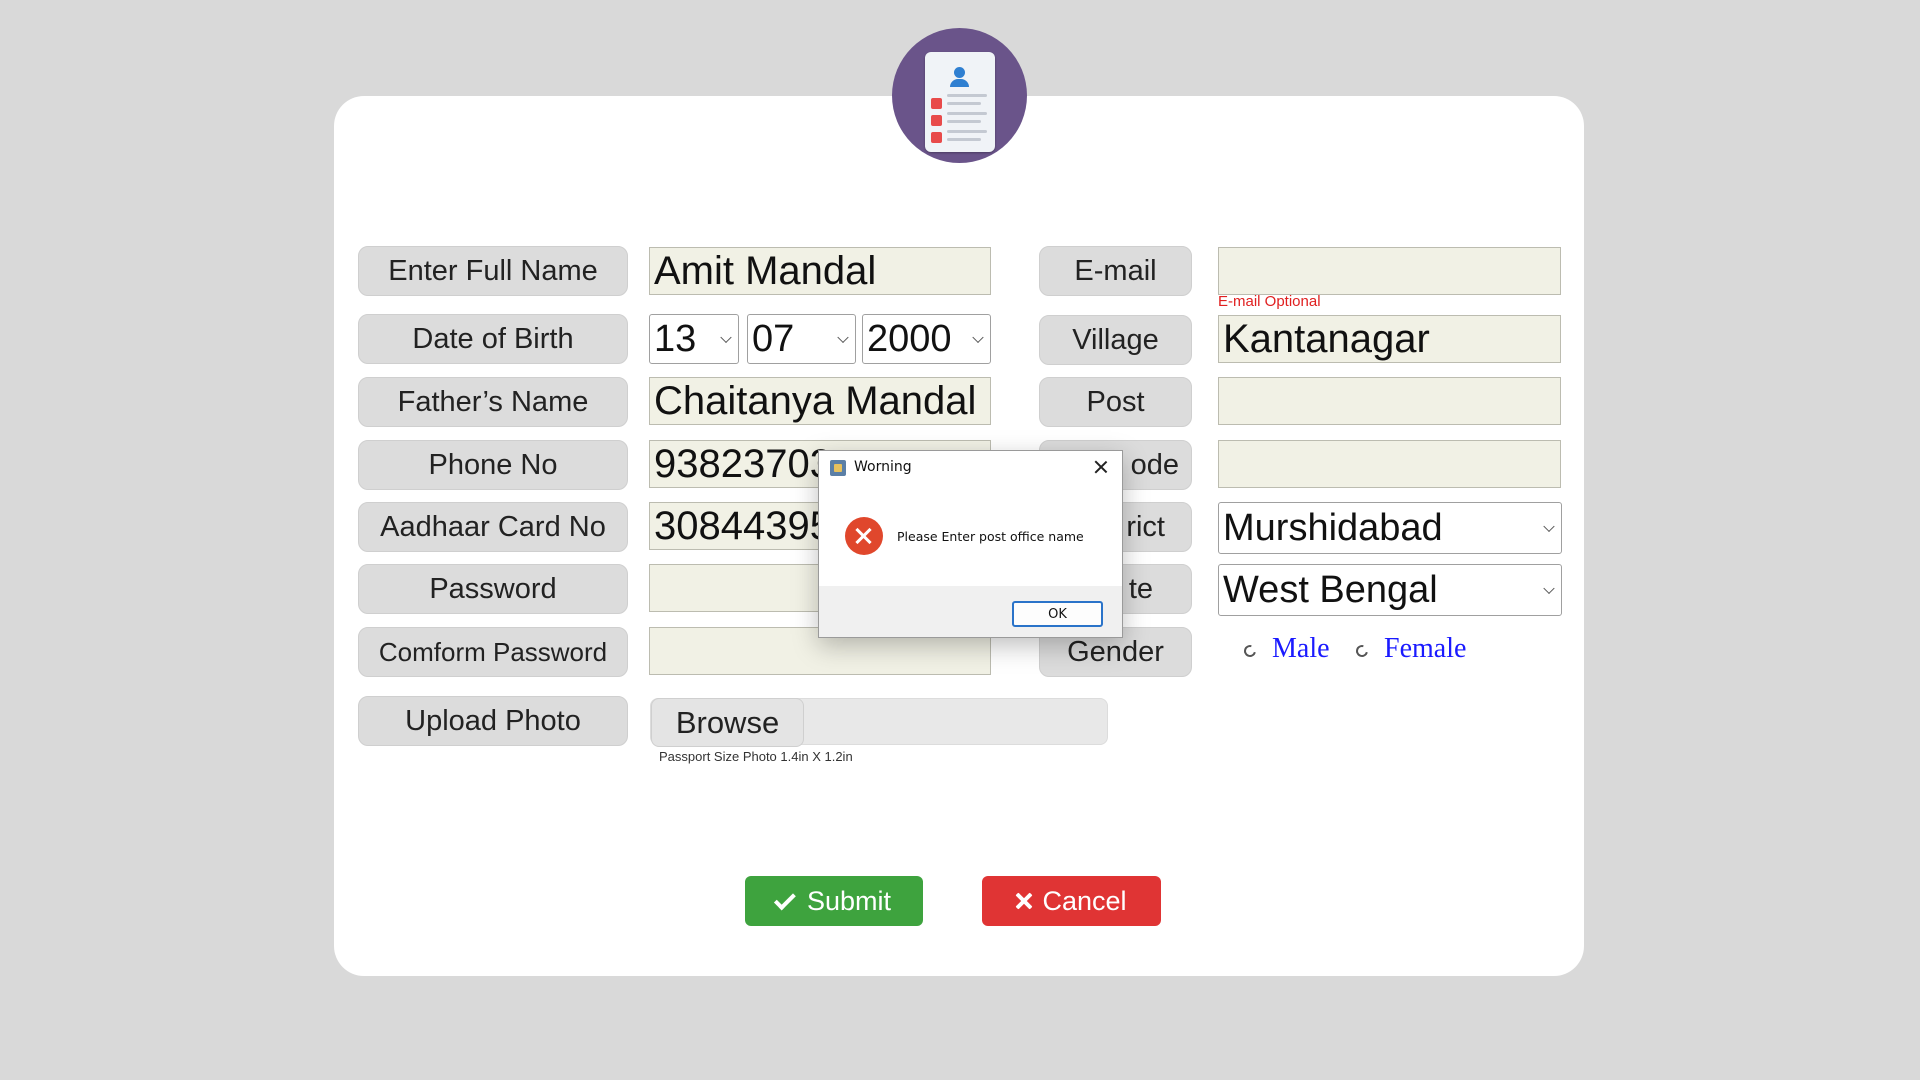 This screenshot has height=1080, width=1920. I want to click on district-select: Murshidabad, so click(1390, 528).